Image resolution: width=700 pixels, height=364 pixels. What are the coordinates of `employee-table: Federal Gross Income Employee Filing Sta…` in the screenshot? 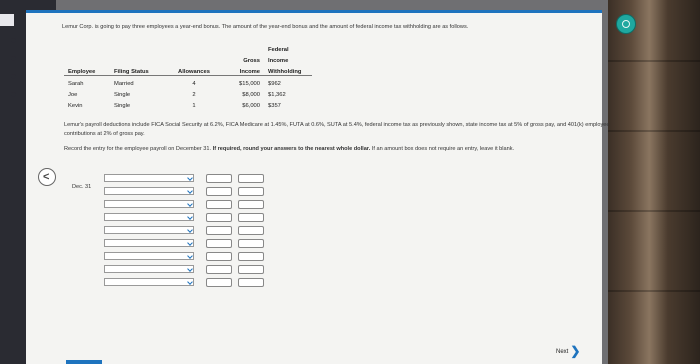 It's located at (188, 75).